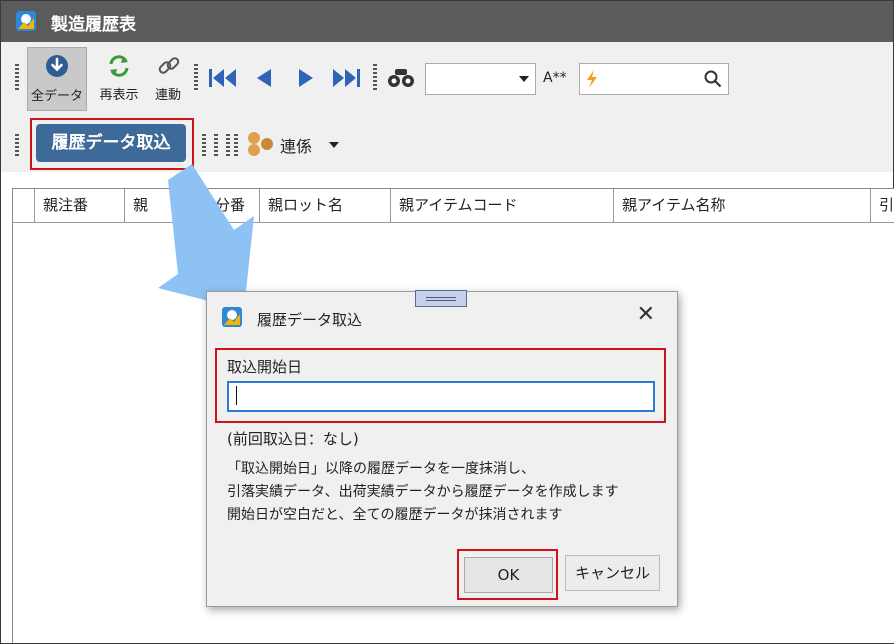  I want to click on column-header: 親ロット名, so click(325, 205).